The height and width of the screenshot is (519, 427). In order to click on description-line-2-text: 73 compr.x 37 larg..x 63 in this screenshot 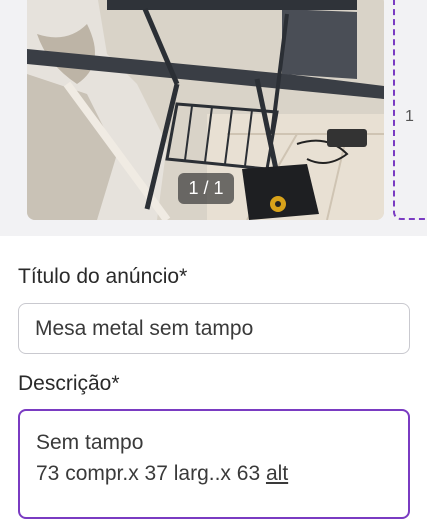, I will do `click(151, 473)`.